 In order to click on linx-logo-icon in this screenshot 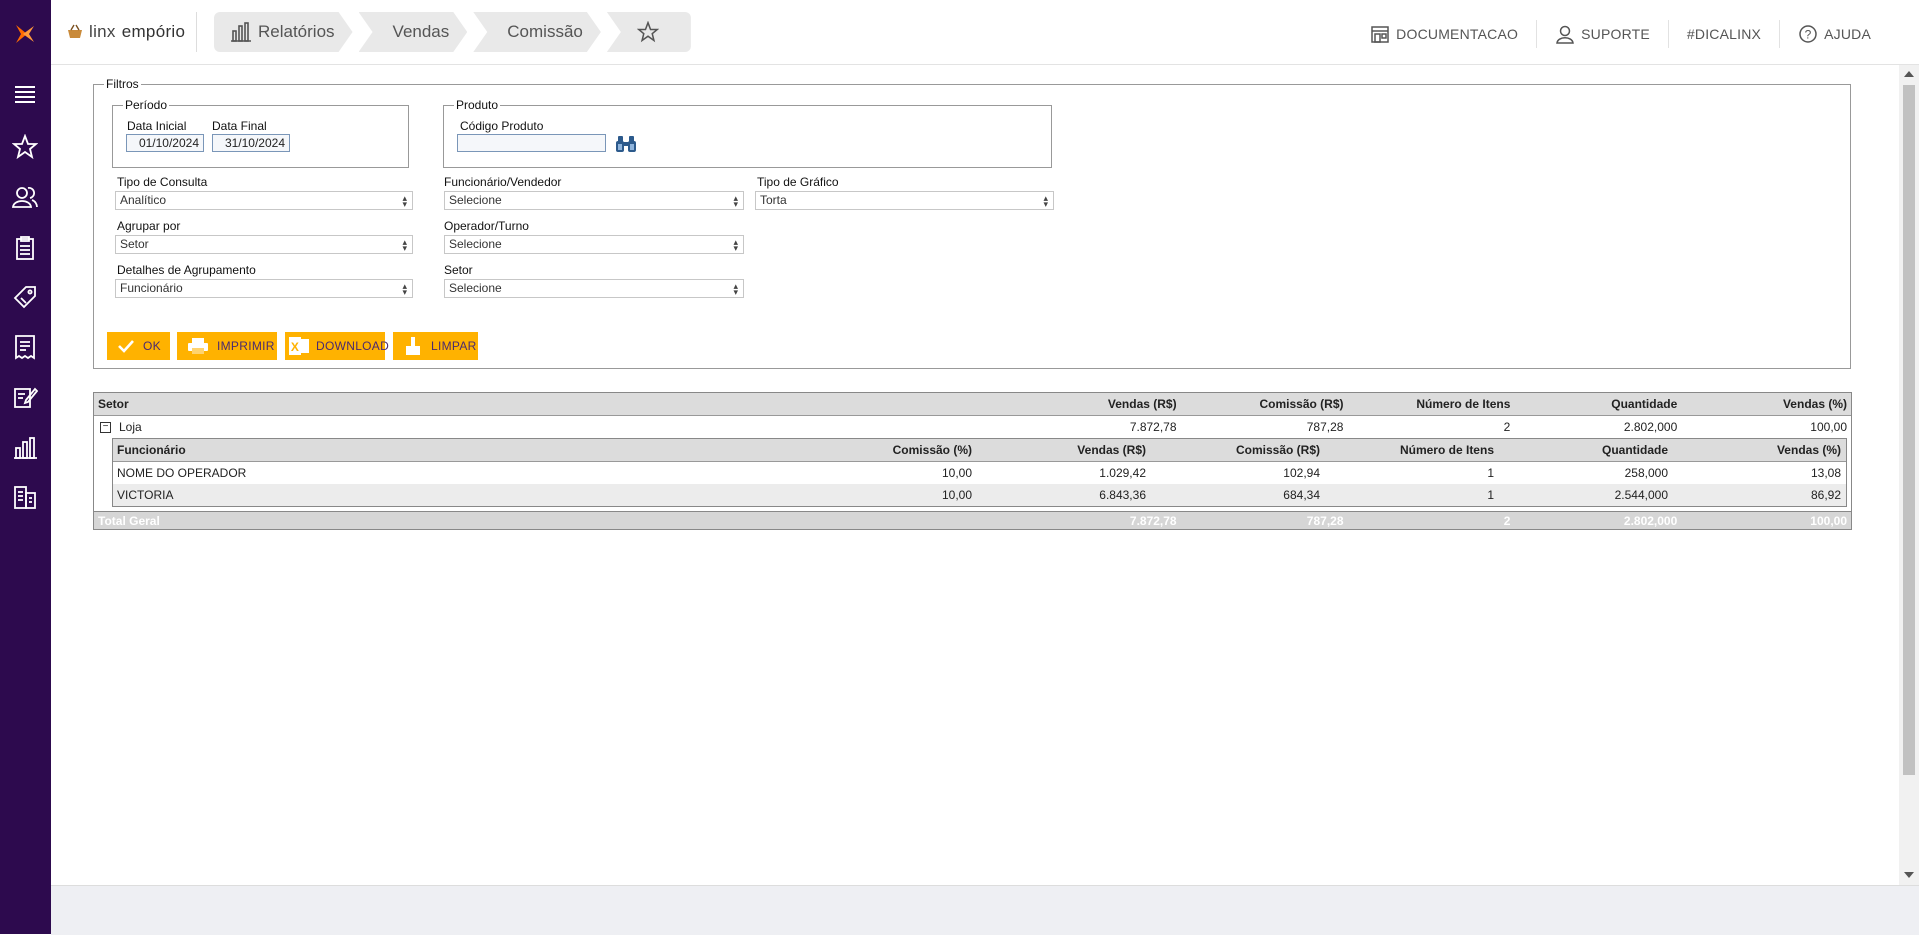, I will do `click(25, 34)`.